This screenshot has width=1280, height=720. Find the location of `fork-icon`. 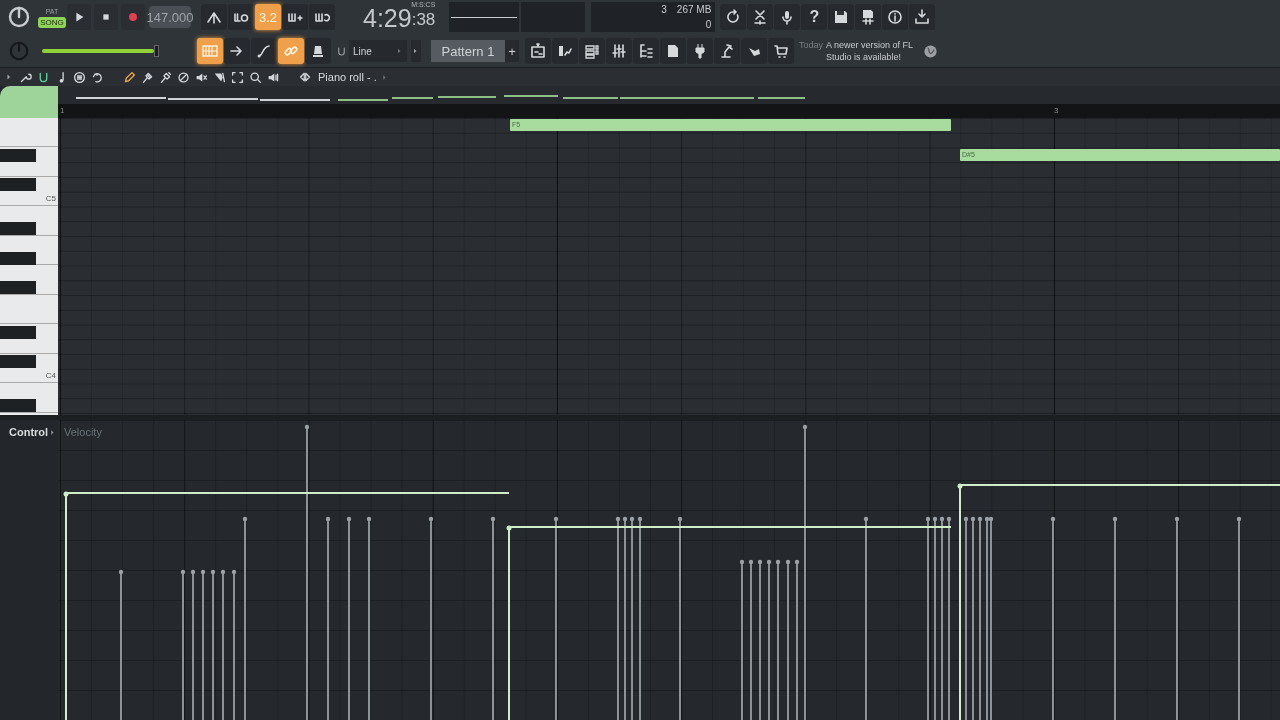

fork-icon is located at coordinates (214, 17).